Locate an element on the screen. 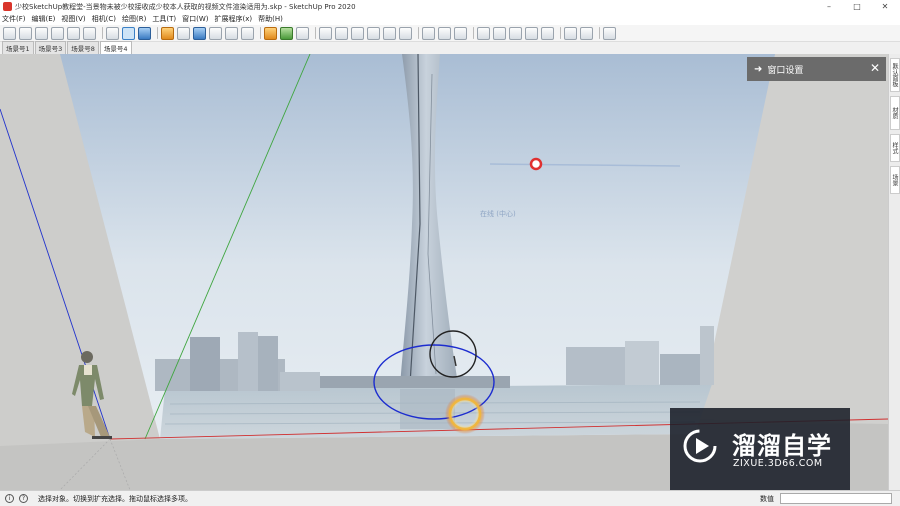  menu-help: 帮助(H) is located at coordinates (270, 19).